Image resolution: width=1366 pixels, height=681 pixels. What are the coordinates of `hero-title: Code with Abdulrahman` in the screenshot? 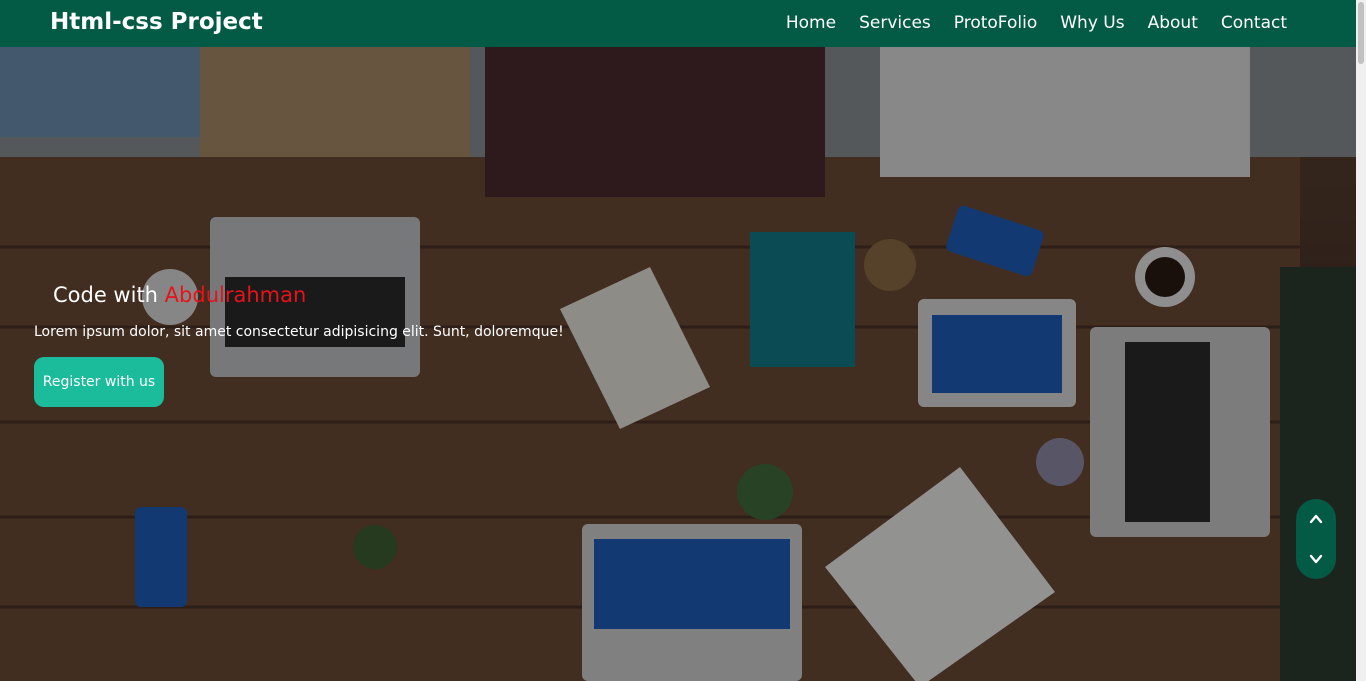 It's located at (179, 295).